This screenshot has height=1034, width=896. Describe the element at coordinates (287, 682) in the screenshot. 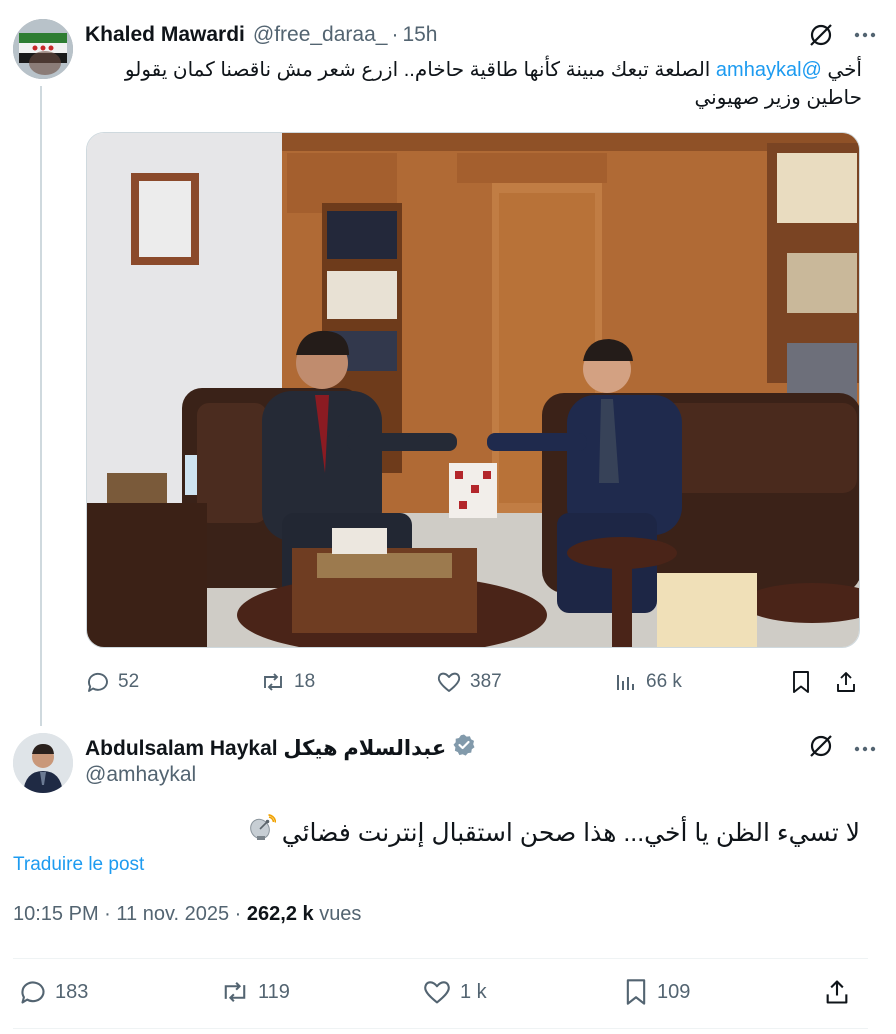

I see `repost-button: 18` at that location.